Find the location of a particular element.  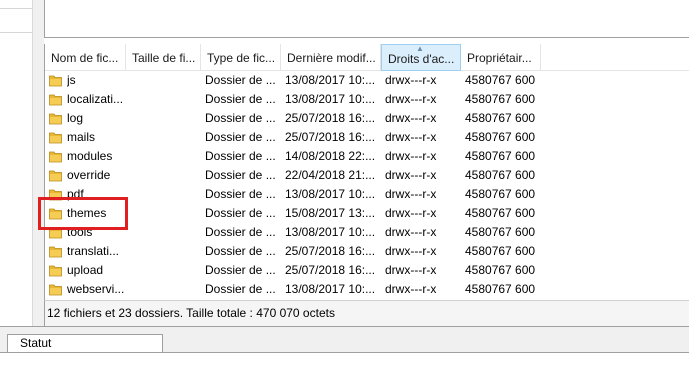

queue-tabbar: Statut is located at coordinates (344, 343).